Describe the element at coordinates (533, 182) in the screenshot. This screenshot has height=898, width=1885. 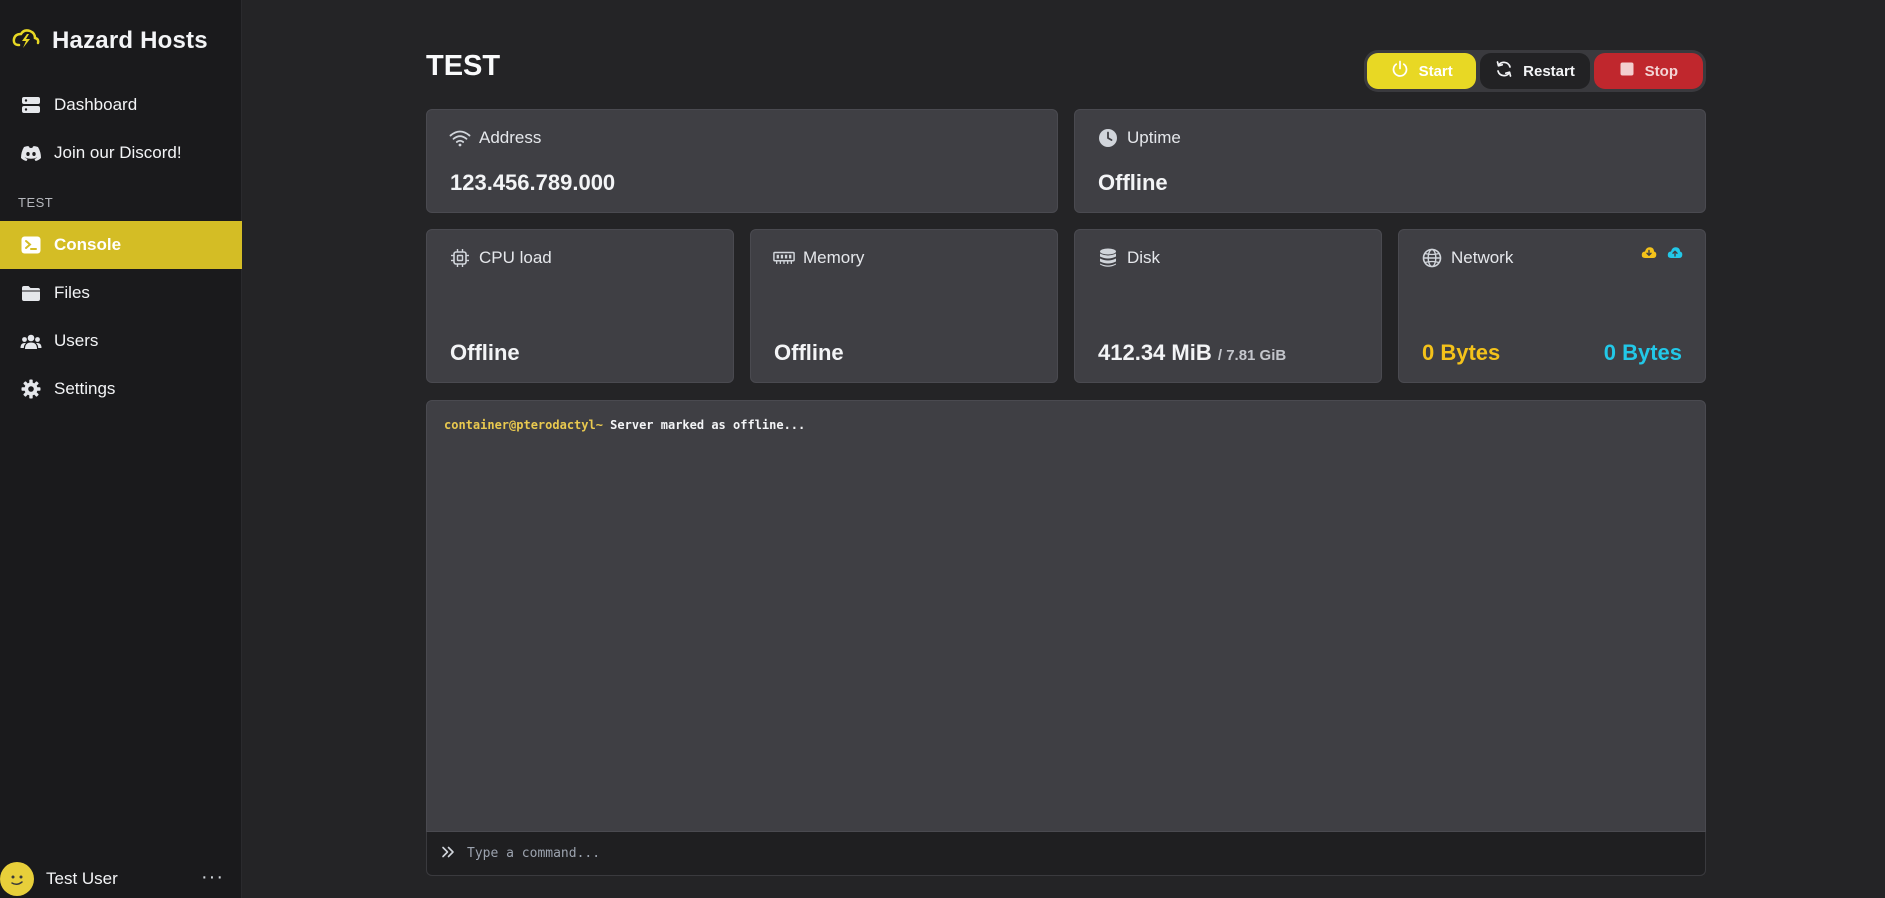
I see `address-value: 123.456.789.000` at that location.